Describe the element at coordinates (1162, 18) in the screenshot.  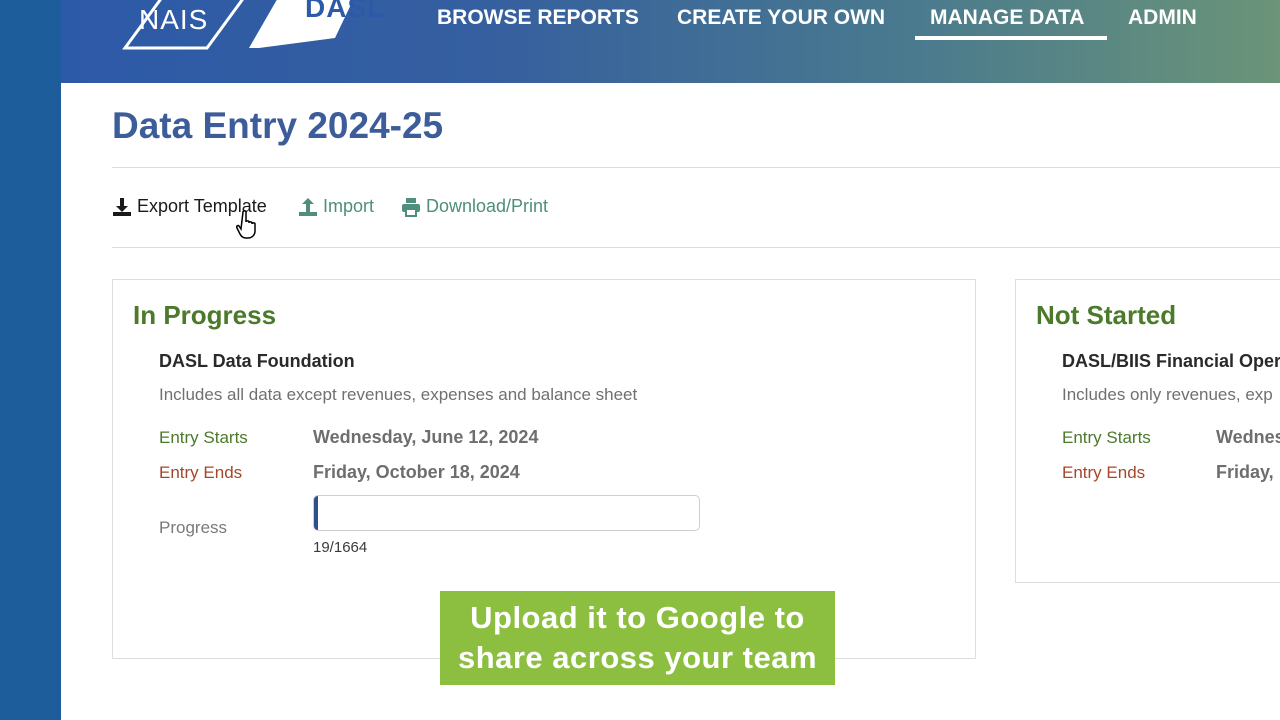
I see `nav-admin: ADMIN` at that location.